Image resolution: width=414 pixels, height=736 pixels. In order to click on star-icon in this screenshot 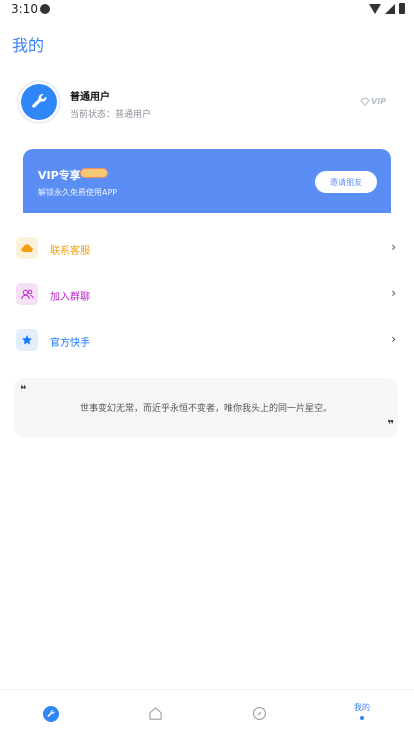, I will do `click(27, 340)`.